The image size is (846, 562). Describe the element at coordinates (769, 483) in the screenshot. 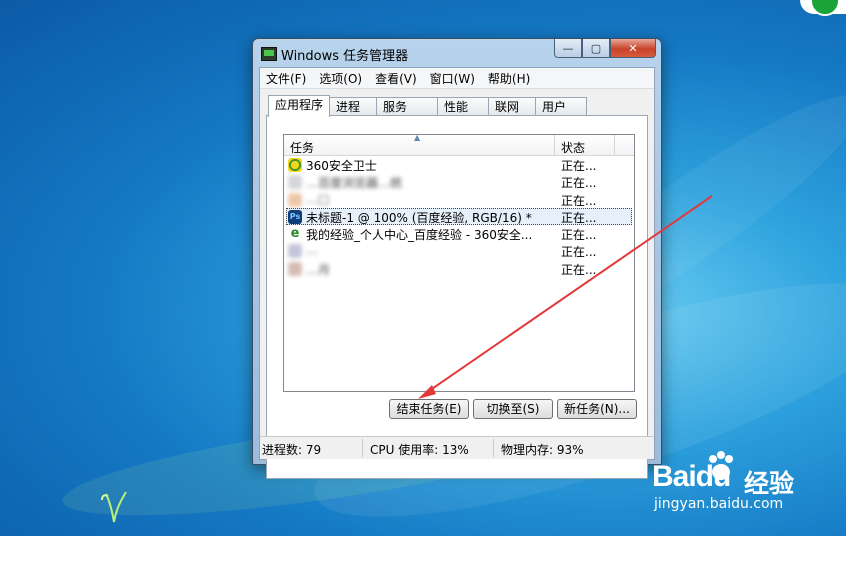

I see `jingyan-wordmark: 经验` at that location.